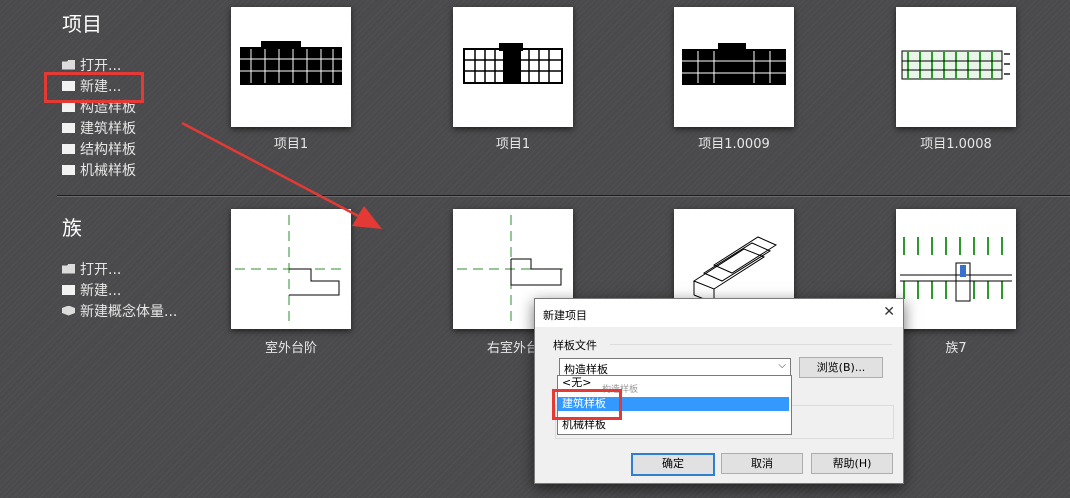 The image size is (1070, 498). I want to click on step-plan-icon, so click(291, 269).